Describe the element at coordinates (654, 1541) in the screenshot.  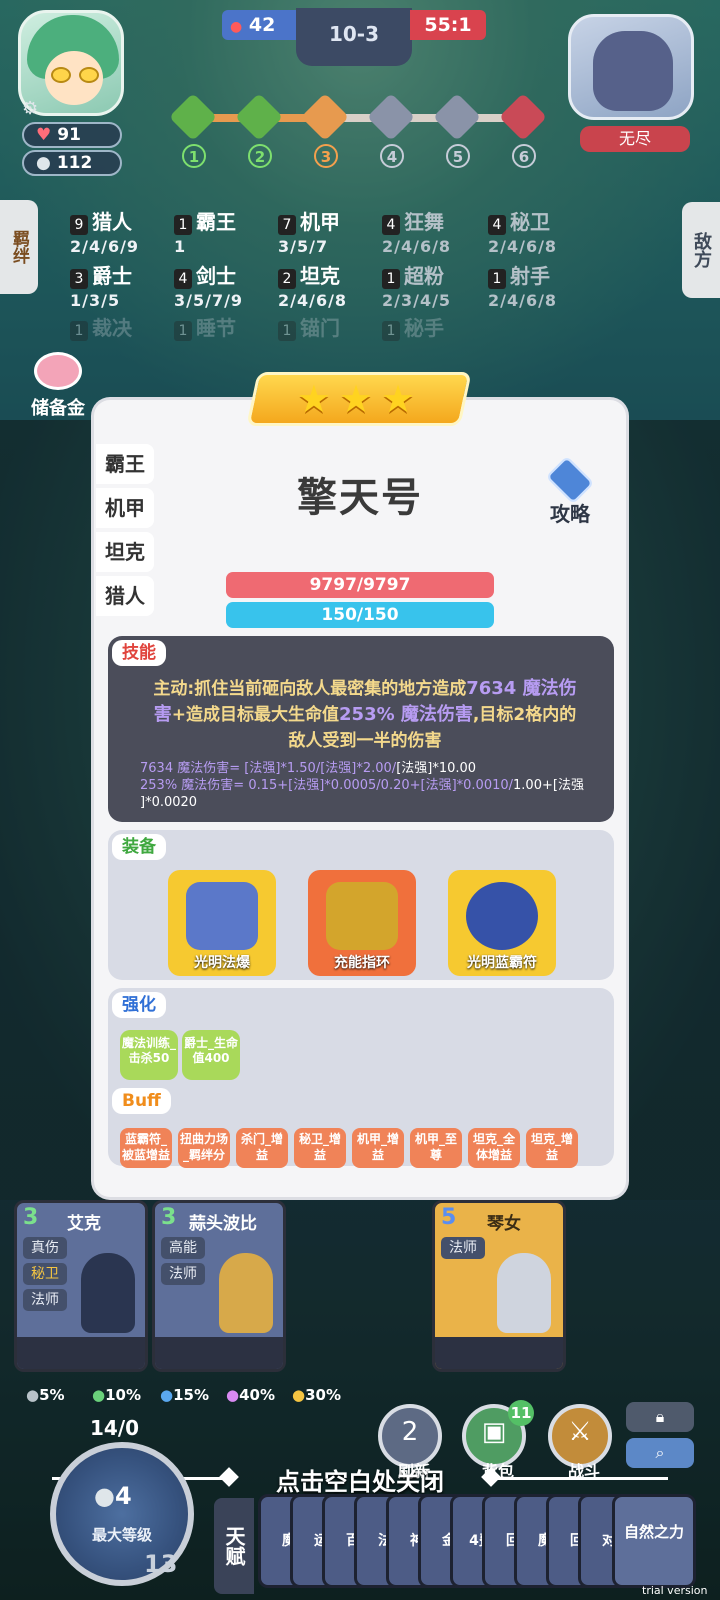
I see `talent-card-active: 自然之力` at that location.